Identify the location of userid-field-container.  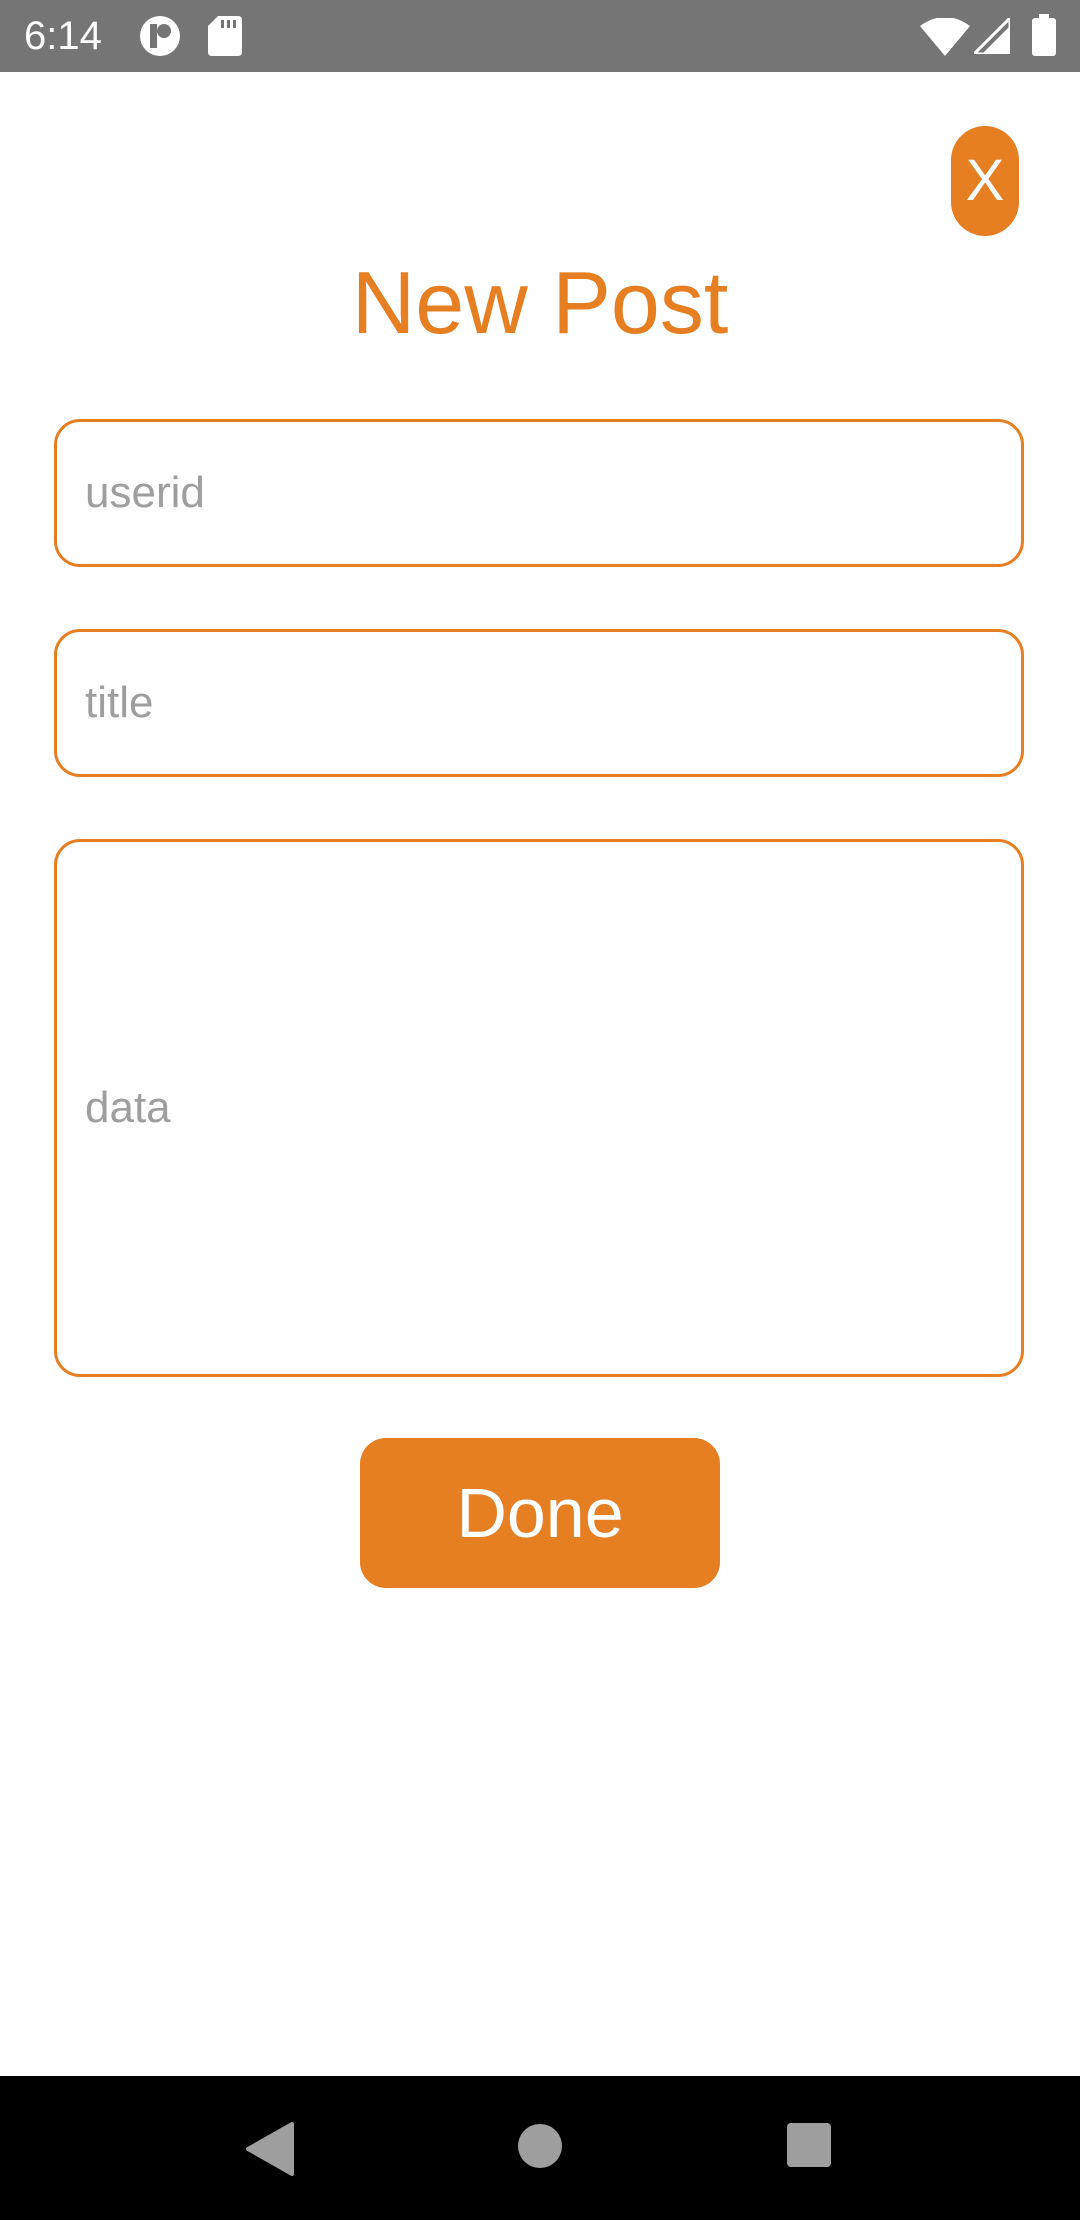
(539, 493).